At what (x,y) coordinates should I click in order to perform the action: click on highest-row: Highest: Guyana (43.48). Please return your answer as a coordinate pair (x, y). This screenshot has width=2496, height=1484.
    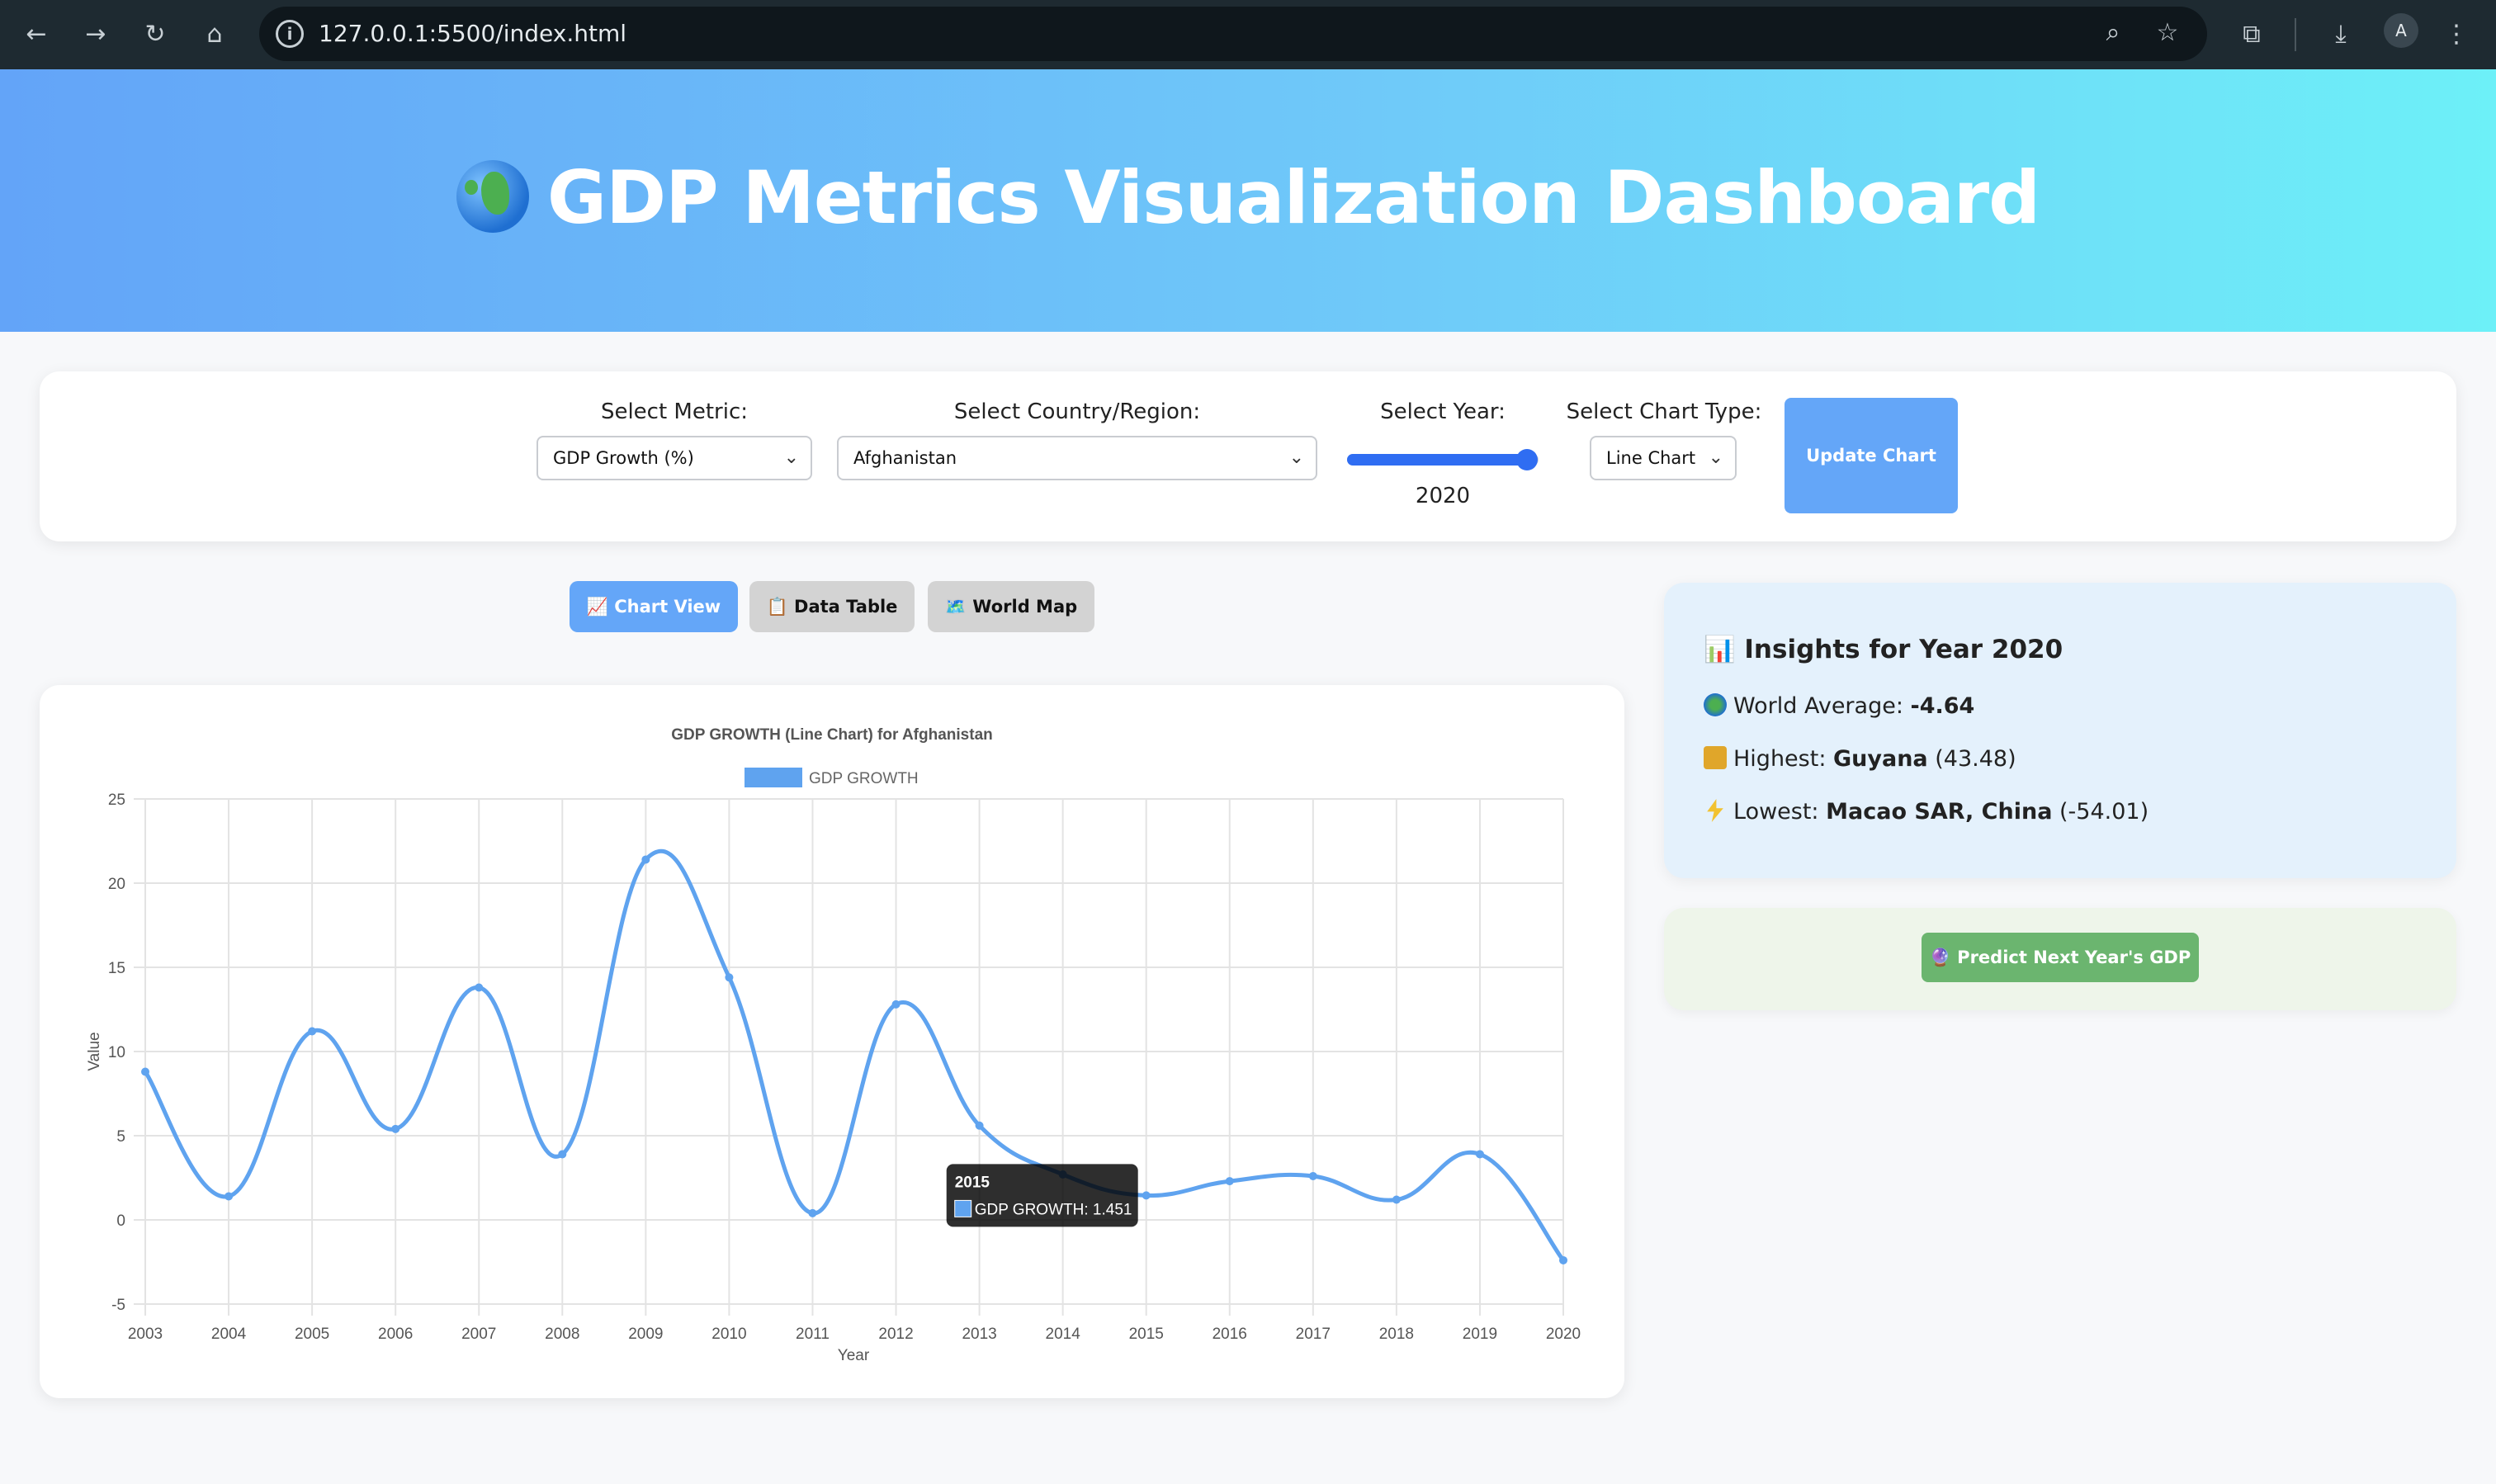
    Looking at the image, I should click on (1860, 759).